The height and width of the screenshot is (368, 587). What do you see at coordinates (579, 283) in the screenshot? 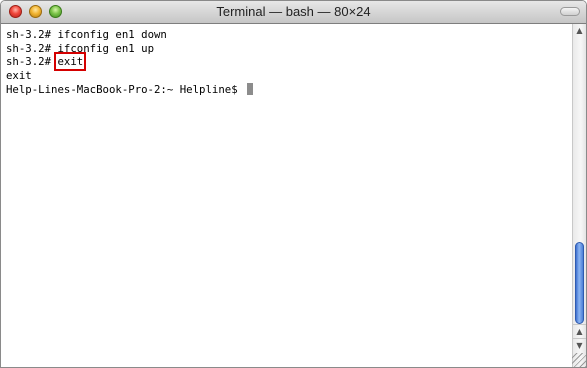
I see `scrollbar-thumb` at bounding box center [579, 283].